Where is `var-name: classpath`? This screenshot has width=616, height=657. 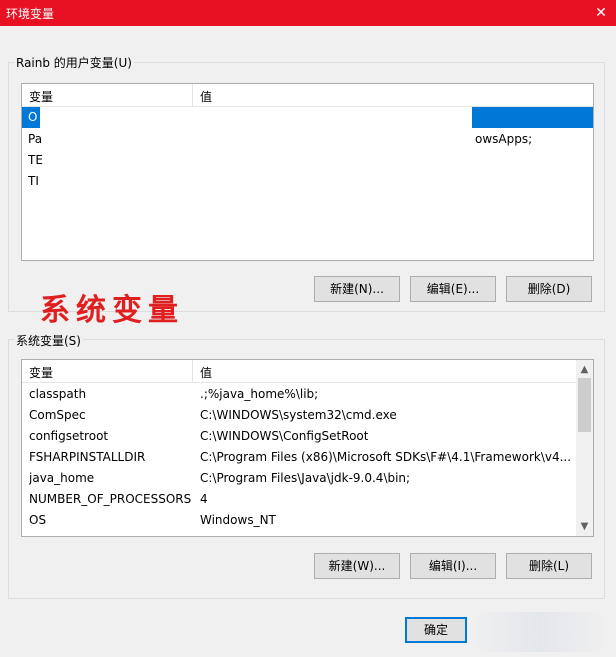 var-name: classpath is located at coordinates (58, 394).